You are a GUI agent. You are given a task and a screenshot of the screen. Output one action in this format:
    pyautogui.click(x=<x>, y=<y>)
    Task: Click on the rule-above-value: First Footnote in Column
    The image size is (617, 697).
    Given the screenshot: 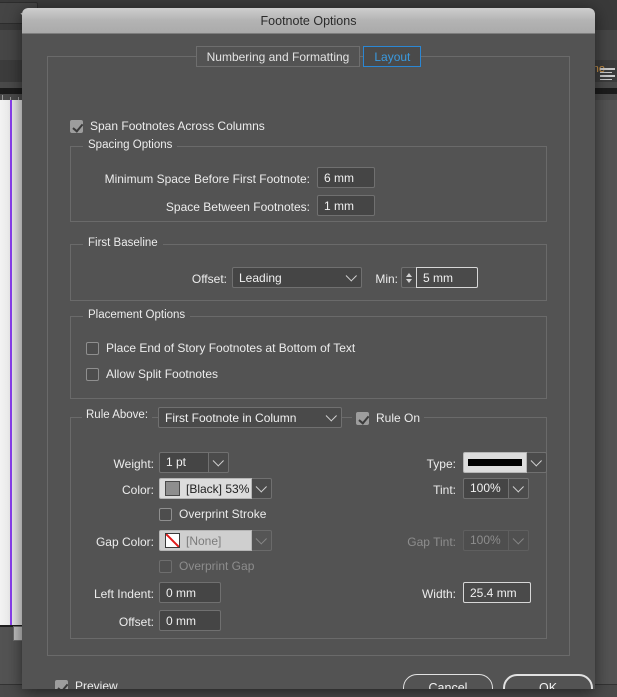 What is the action you would take?
    pyautogui.click(x=231, y=417)
    